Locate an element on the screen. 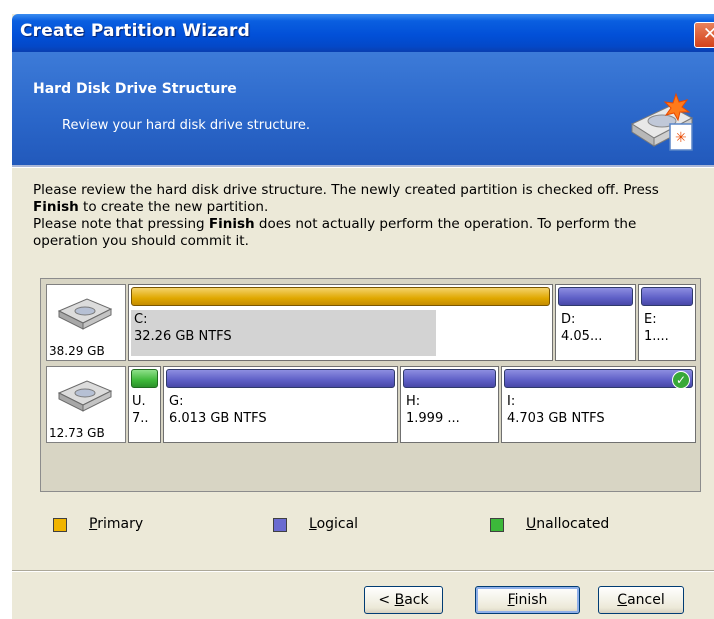 This screenshot has width=714, height=619. disk-1-icon-box: 38.29 GB is located at coordinates (86, 322).